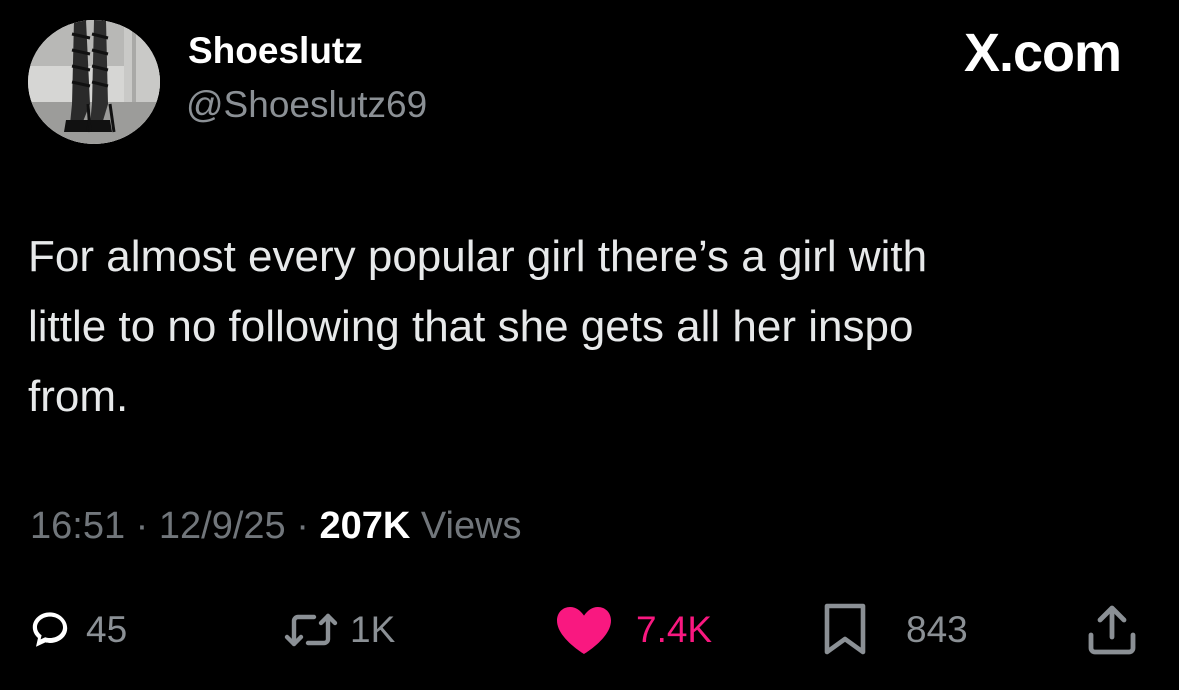 The image size is (1179, 690). I want to click on reply-icon, so click(50, 629).